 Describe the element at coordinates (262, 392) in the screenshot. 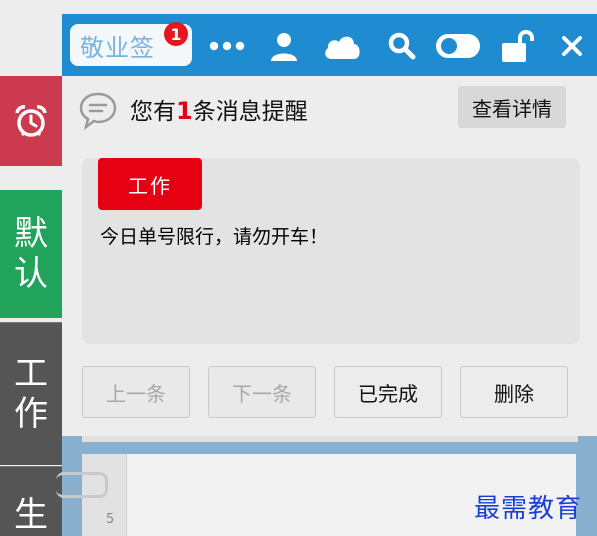

I see `next-button: 下一条` at that location.